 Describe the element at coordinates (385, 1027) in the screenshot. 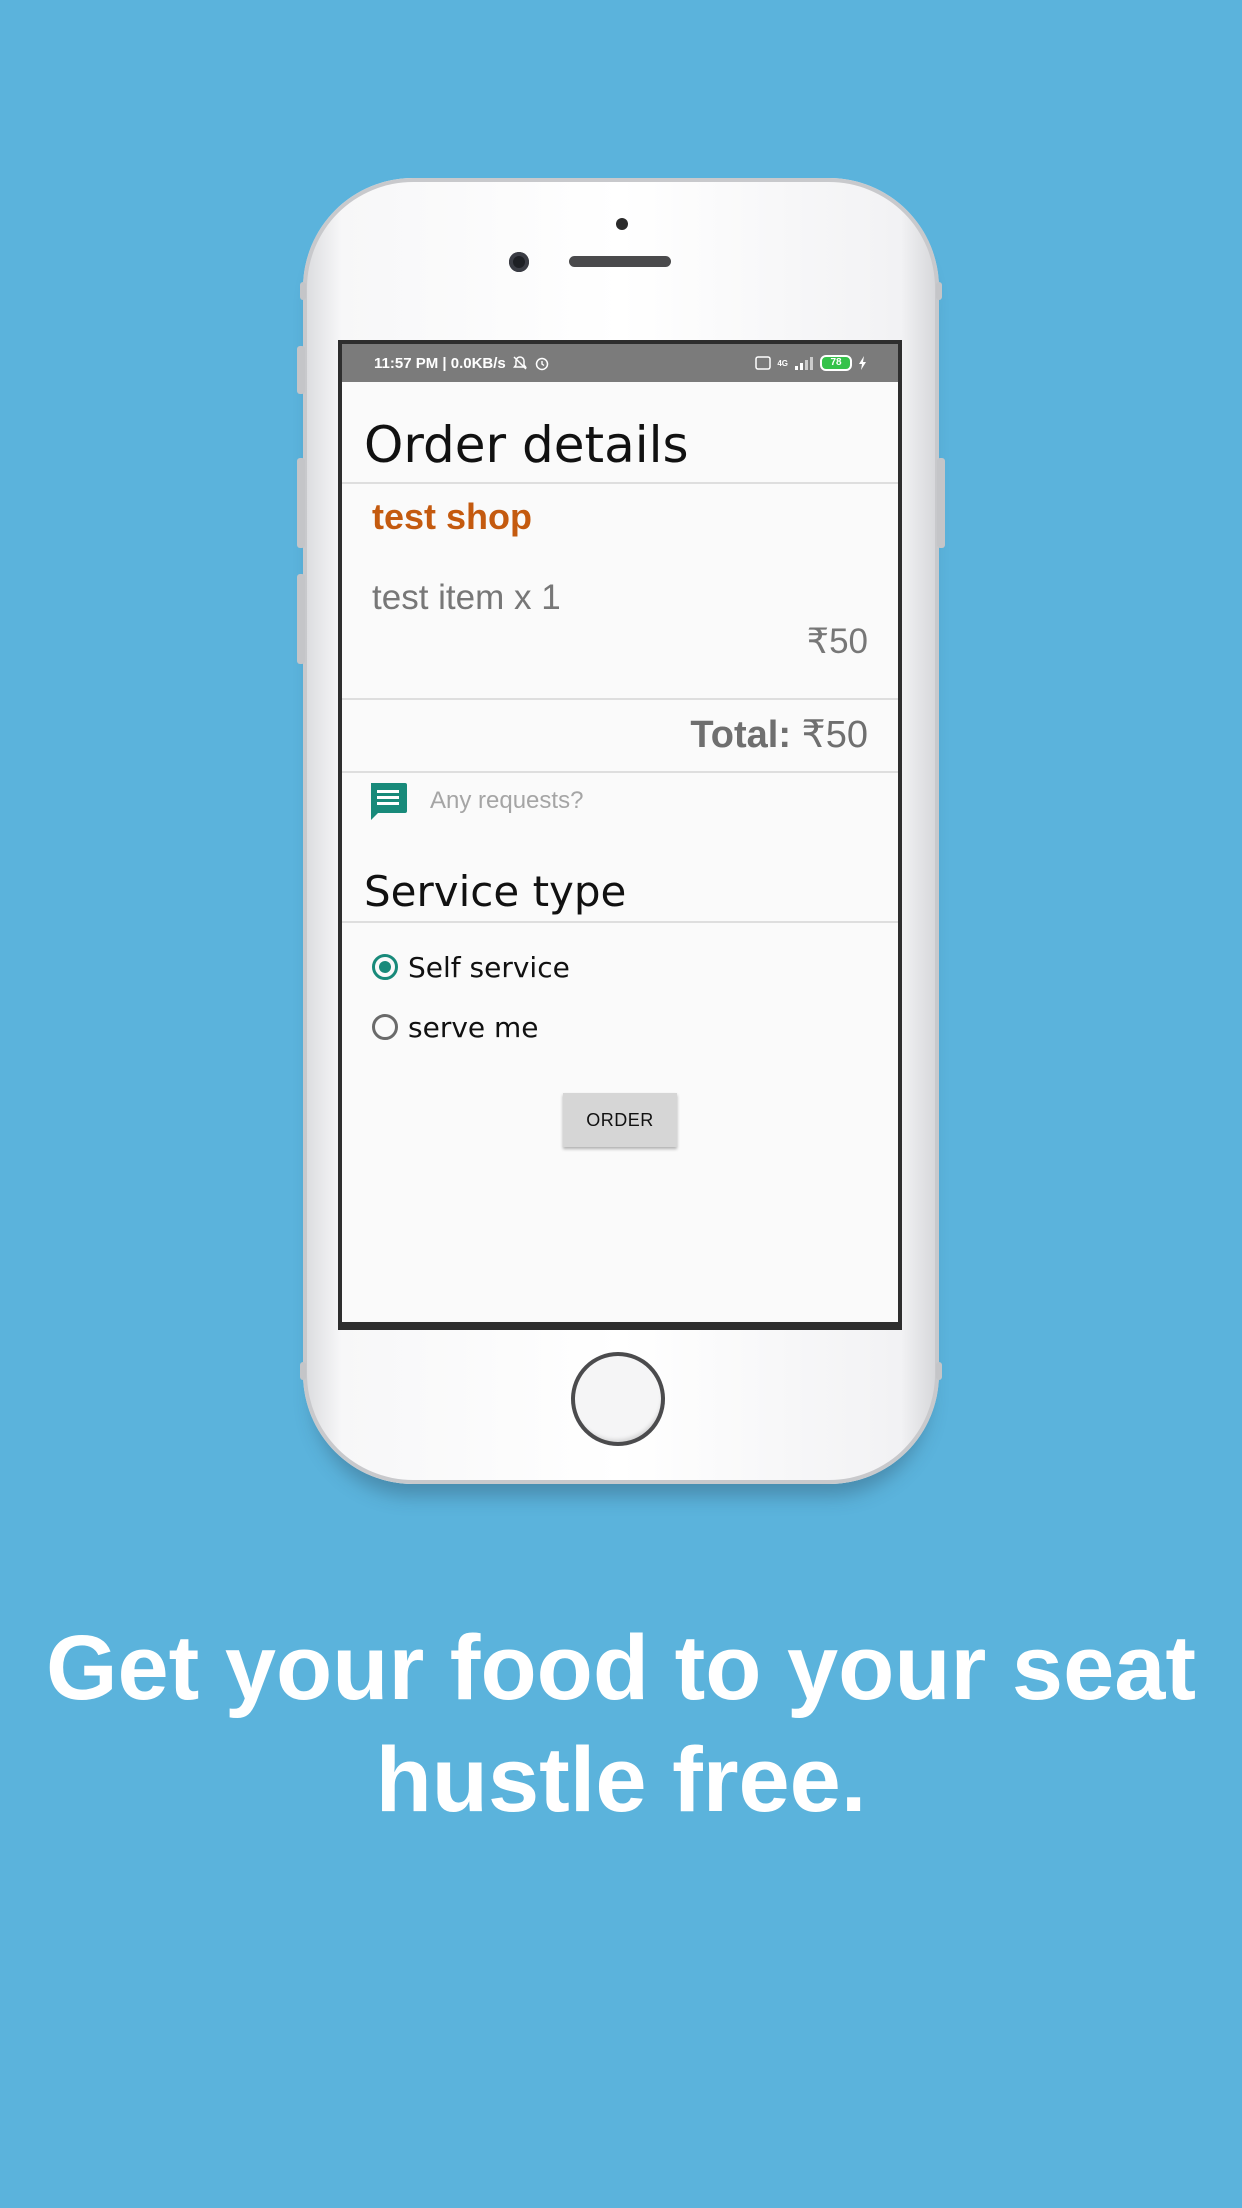

I see `radio-button` at that location.